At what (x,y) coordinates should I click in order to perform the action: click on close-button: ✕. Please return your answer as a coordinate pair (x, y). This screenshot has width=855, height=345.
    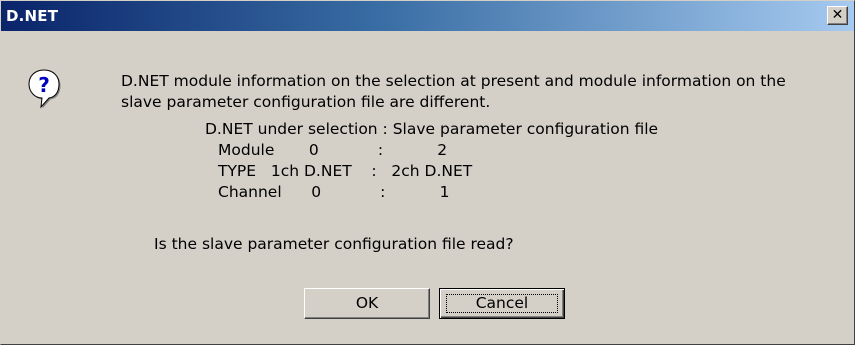
    Looking at the image, I should click on (837, 15).